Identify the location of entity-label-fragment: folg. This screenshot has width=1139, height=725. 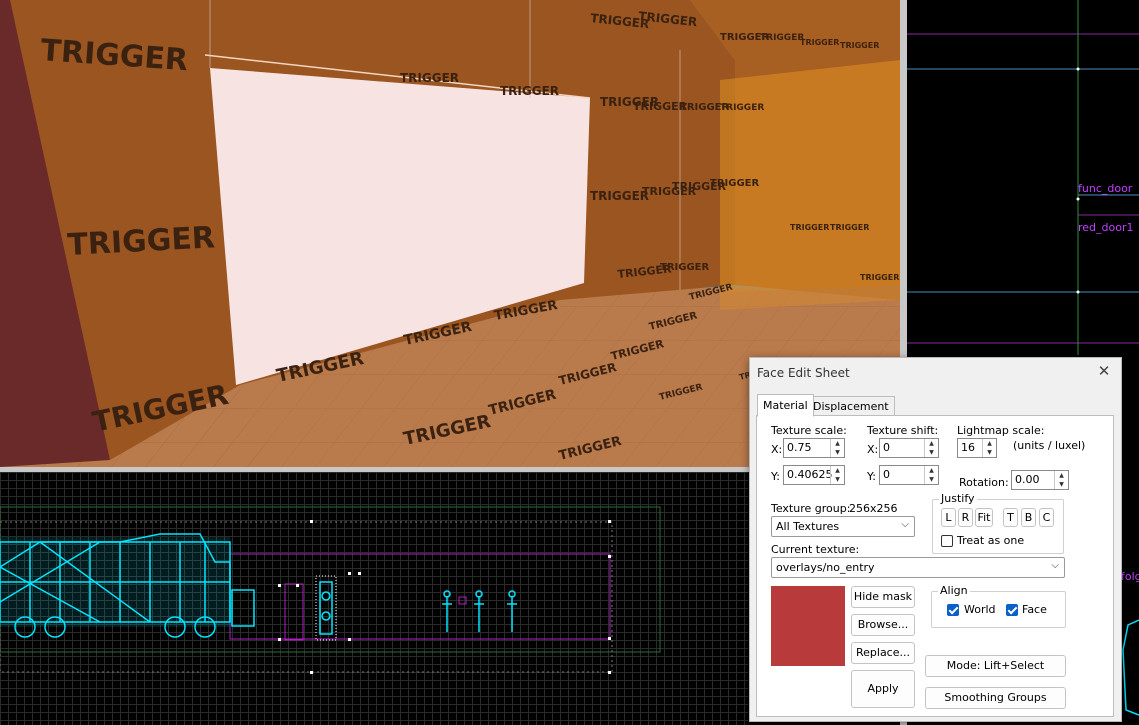
(1130, 576).